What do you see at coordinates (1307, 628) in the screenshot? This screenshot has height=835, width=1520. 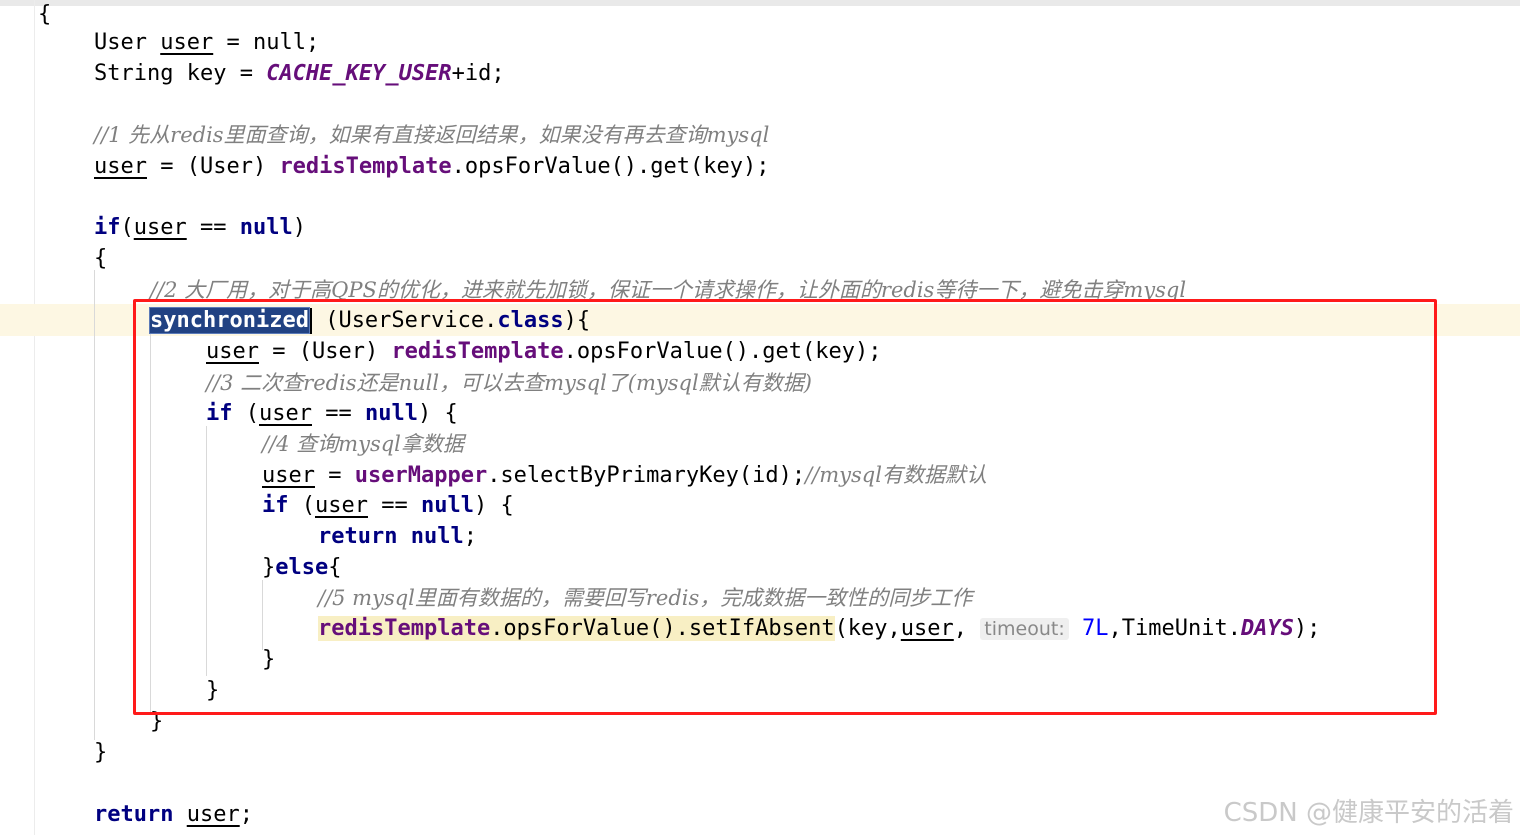 I see `code-token: );` at bounding box center [1307, 628].